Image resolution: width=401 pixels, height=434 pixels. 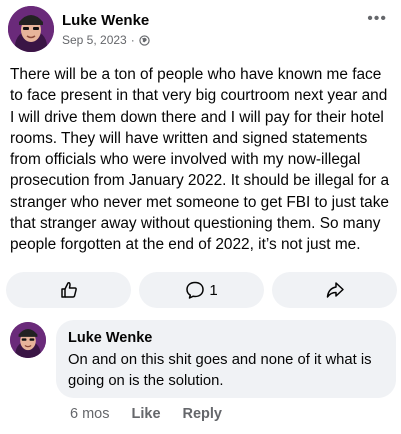 What do you see at coordinates (377, 19) in the screenshot?
I see `more-icon: •••` at bounding box center [377, 19].